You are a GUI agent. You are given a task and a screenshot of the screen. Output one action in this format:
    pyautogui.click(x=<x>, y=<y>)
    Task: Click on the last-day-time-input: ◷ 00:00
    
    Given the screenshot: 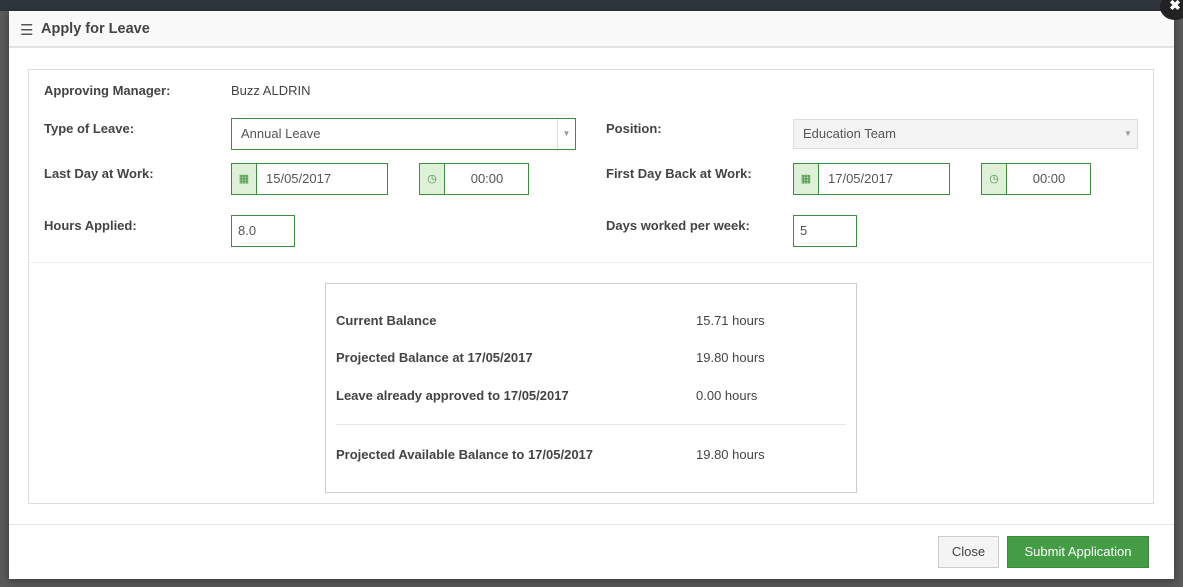 What is the action you would take?
    pyautogui.click(x=474, y=179)
    